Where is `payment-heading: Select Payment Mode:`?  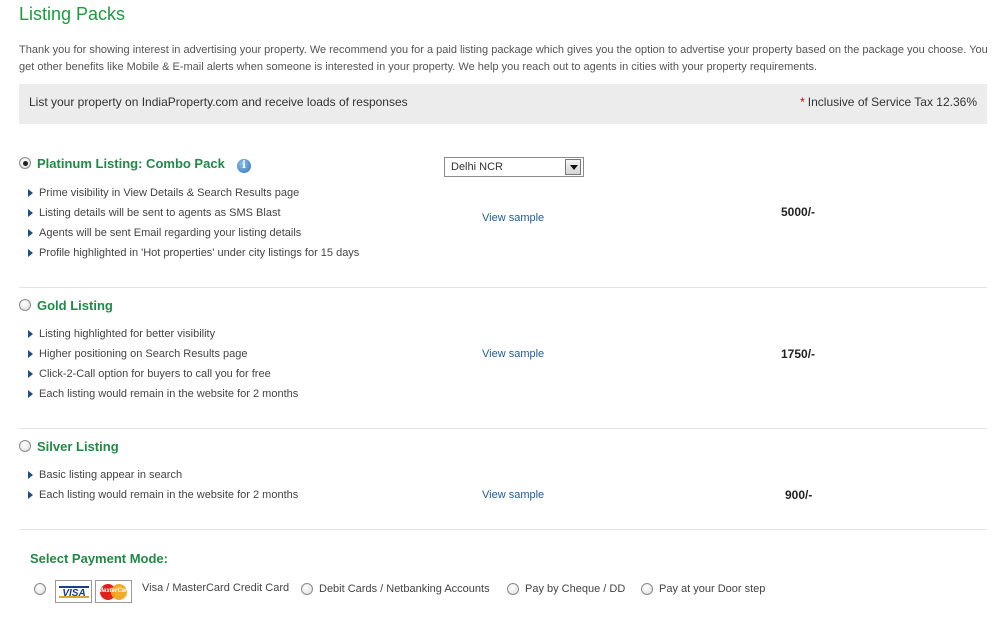
payment-heading: Select Payment Mode: is located at coordinates (99, 558).